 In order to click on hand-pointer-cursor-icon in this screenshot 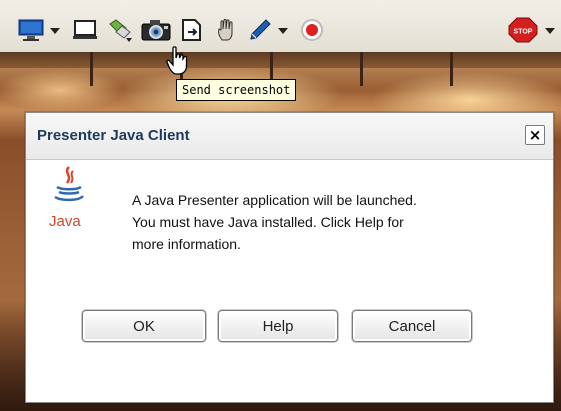, I will do `click(178, 63)`.